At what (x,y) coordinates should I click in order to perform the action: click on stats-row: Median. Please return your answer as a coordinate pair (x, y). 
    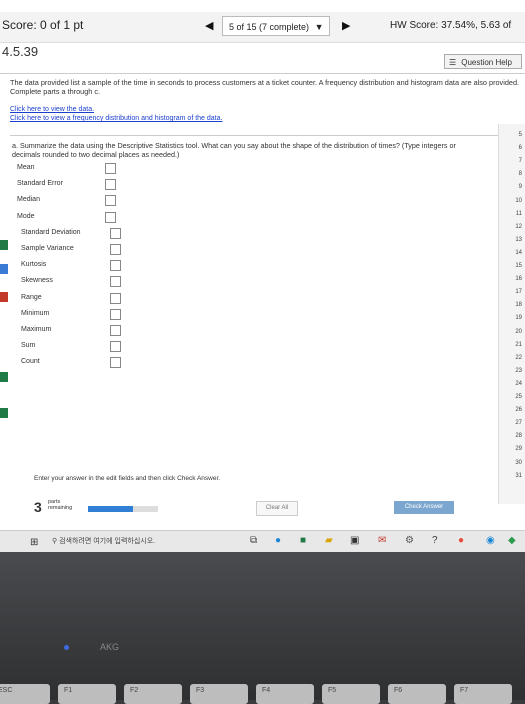
    Looking at the image, I should click on (75, 201).